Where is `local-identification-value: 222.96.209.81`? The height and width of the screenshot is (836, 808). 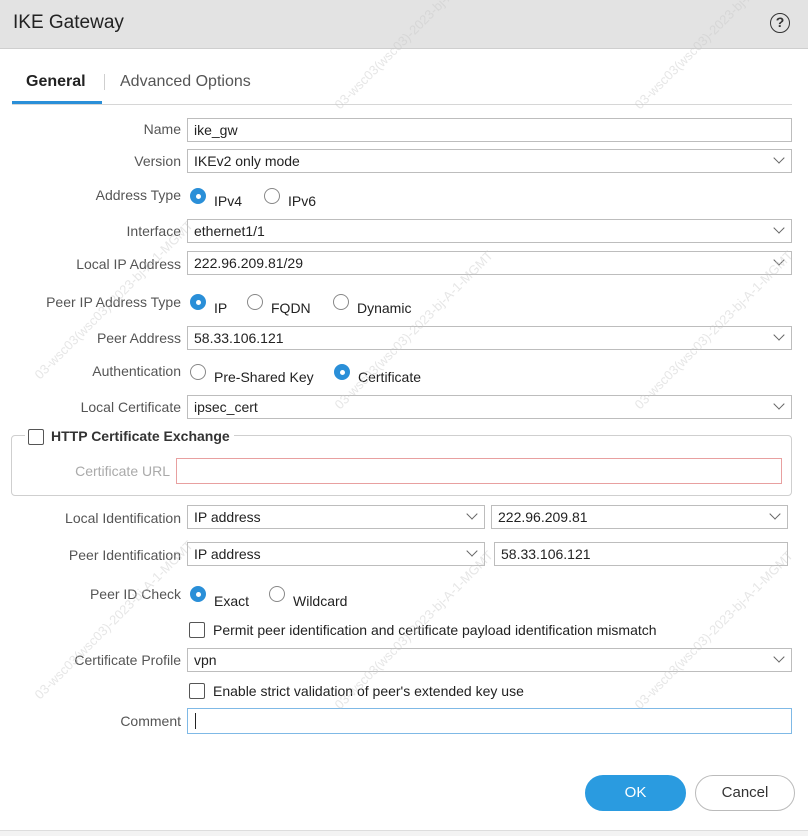 local-identification-value: 222.96.209.81 is located at coordinates (543, 517).